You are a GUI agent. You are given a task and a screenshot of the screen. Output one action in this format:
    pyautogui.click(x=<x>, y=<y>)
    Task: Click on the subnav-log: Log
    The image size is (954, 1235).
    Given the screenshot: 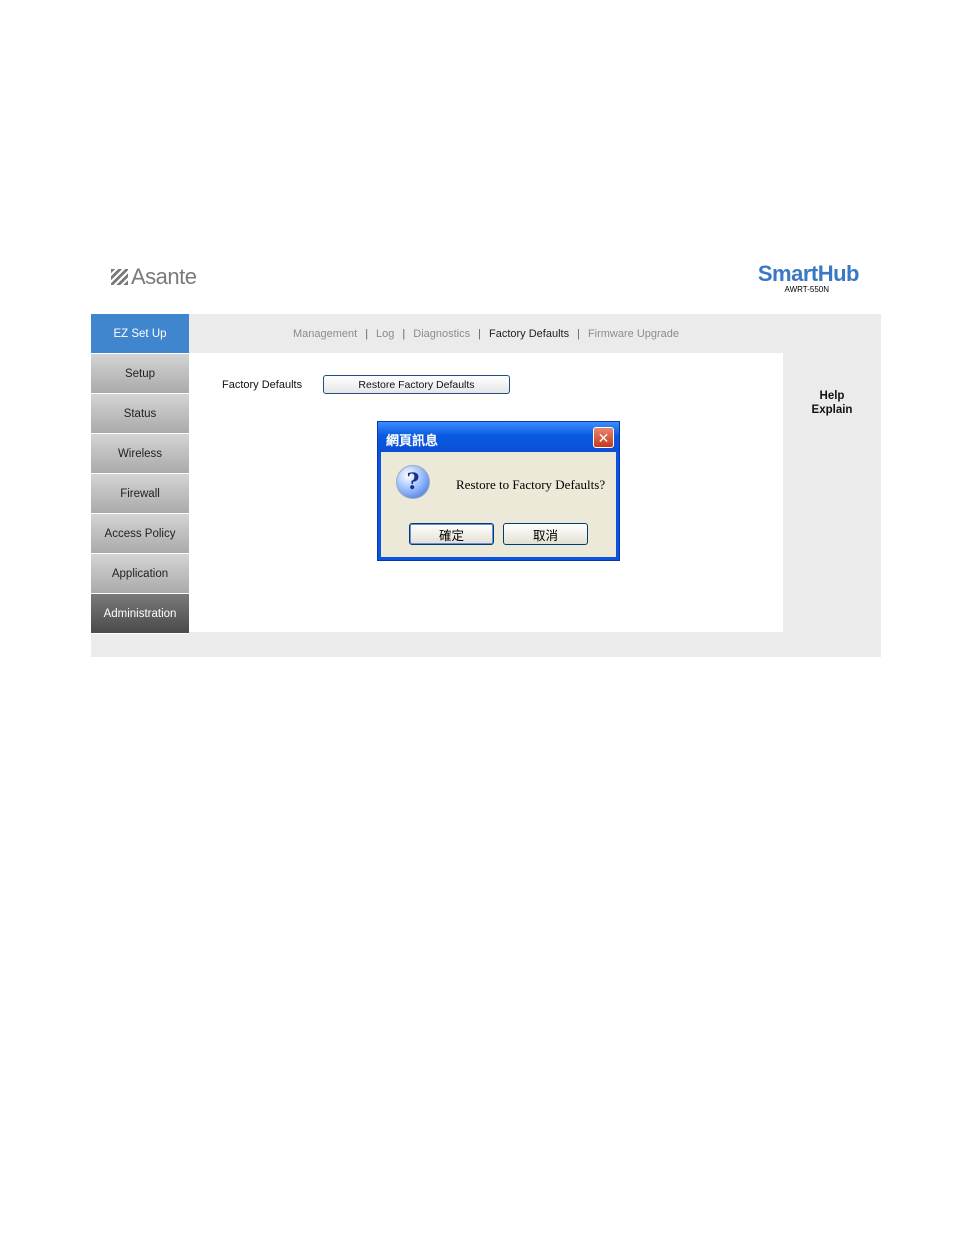 What is the action you would take?
    pyautogui.click(x=385, y=334)
    